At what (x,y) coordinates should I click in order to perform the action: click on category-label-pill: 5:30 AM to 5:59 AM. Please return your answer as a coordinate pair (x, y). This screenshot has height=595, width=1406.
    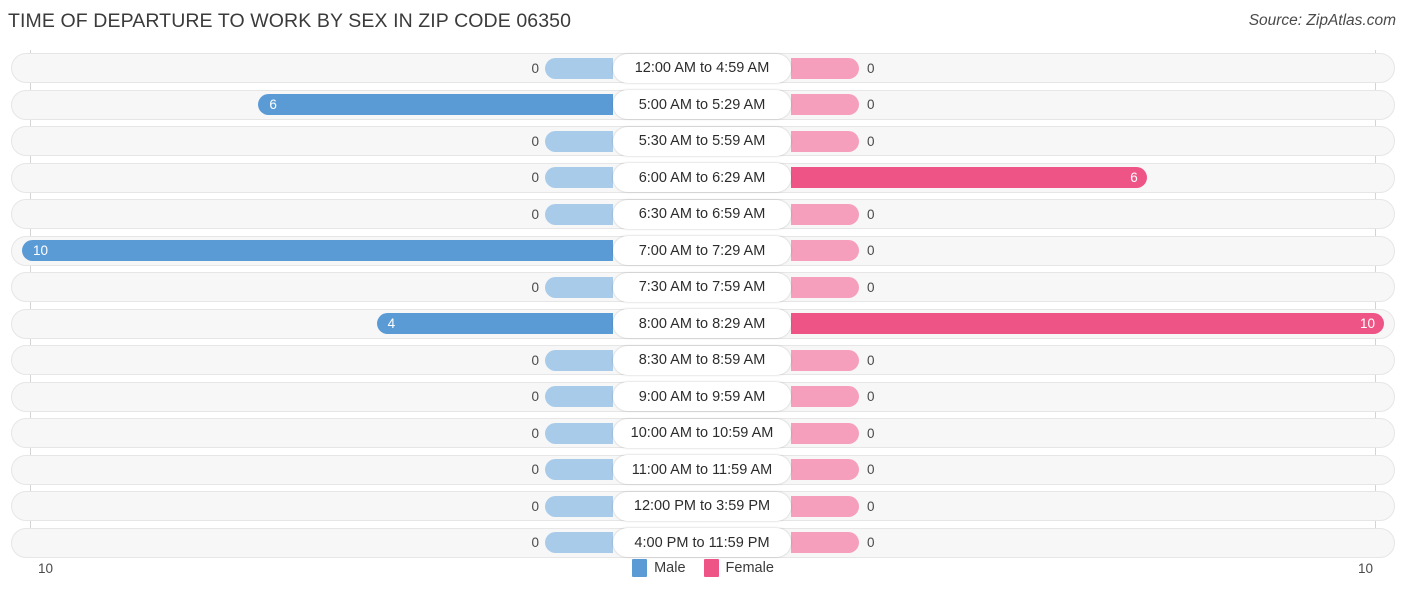
    Looking at the image, I should click on (702, 141).